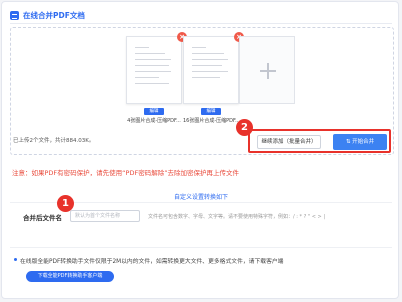  Describe the element at coordinates (15, 259) in the screenshot. I see `bullet-icon` at that location.